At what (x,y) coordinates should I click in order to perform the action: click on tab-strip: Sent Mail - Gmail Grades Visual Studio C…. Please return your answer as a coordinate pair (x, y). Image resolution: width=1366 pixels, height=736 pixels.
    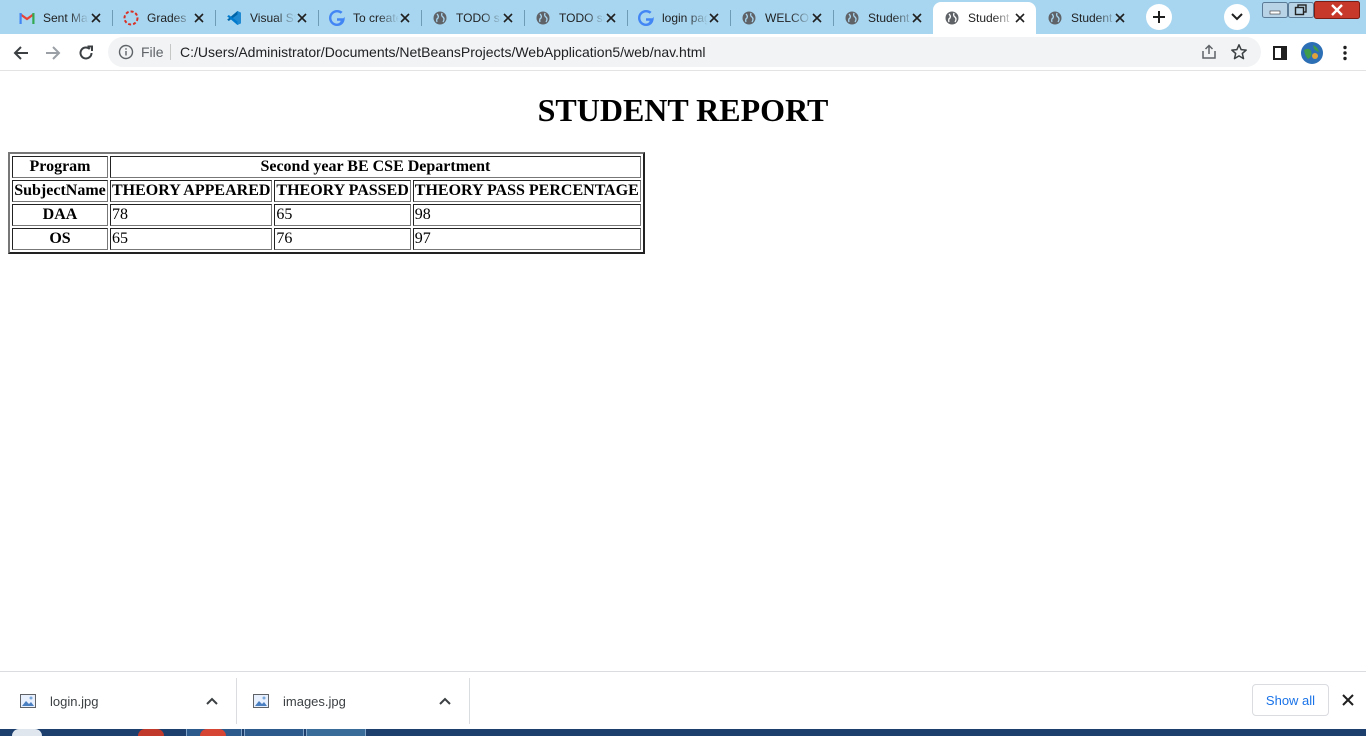
    Looking at the image, I should click on (683, 17).